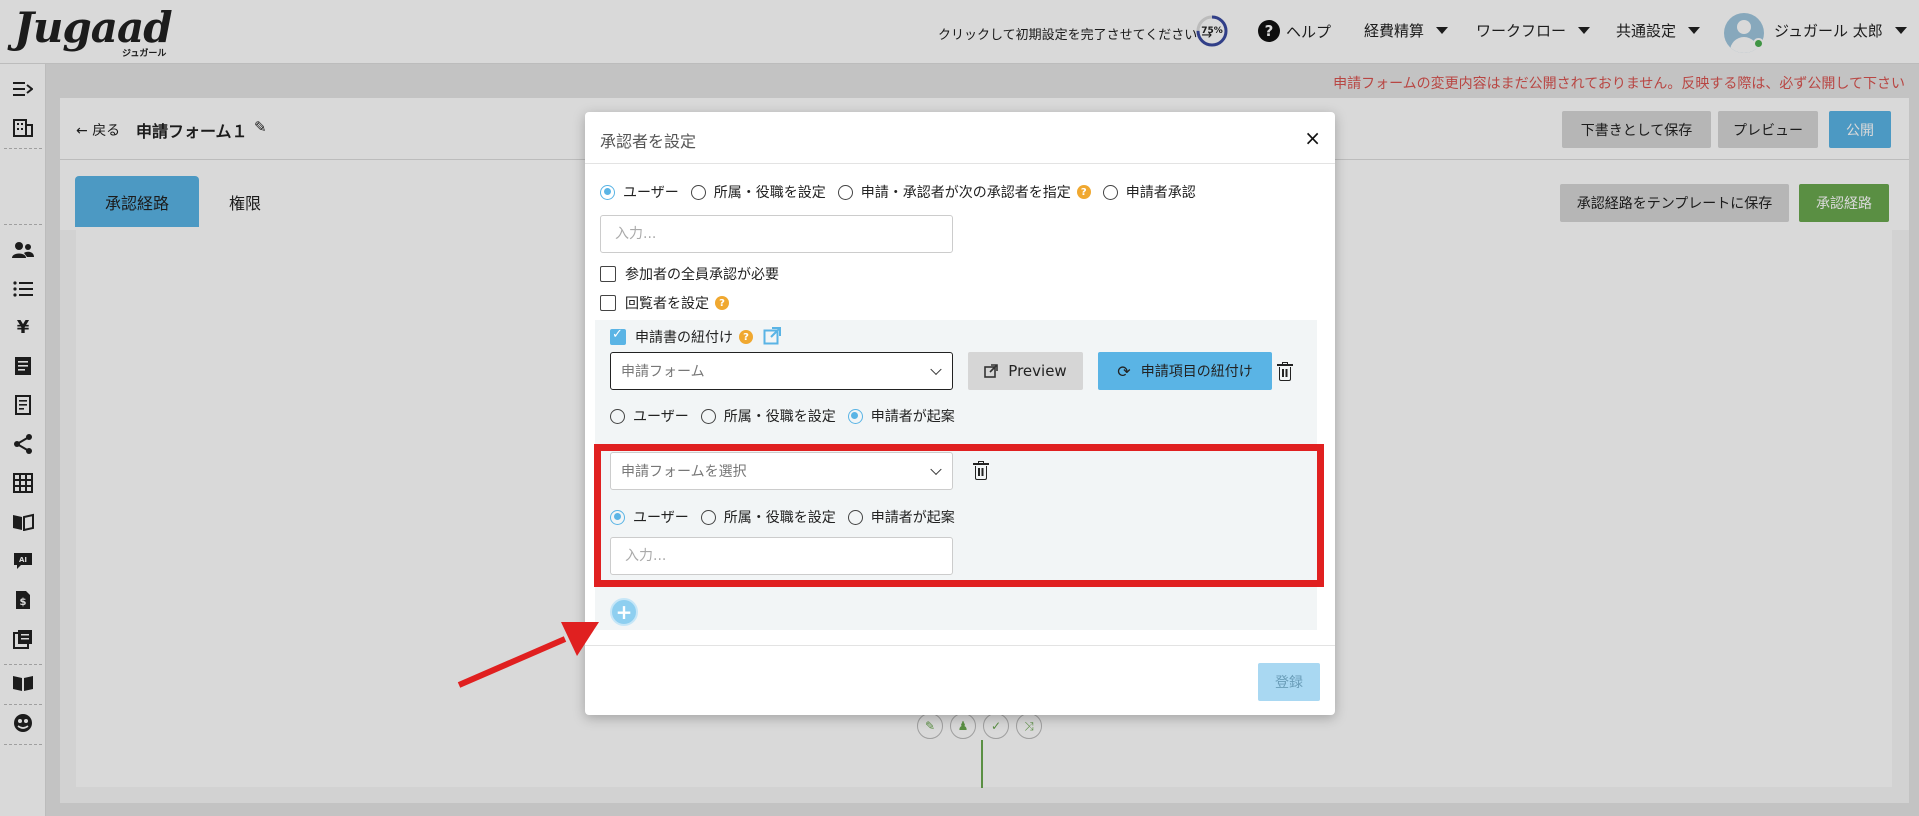 Image resolution: width=1919 pixels, height=816 pixels. What do you see at coordinates (1312, 138) in the screenshot?
I see `close-icon: ×` at bounding box center [1312, 138].